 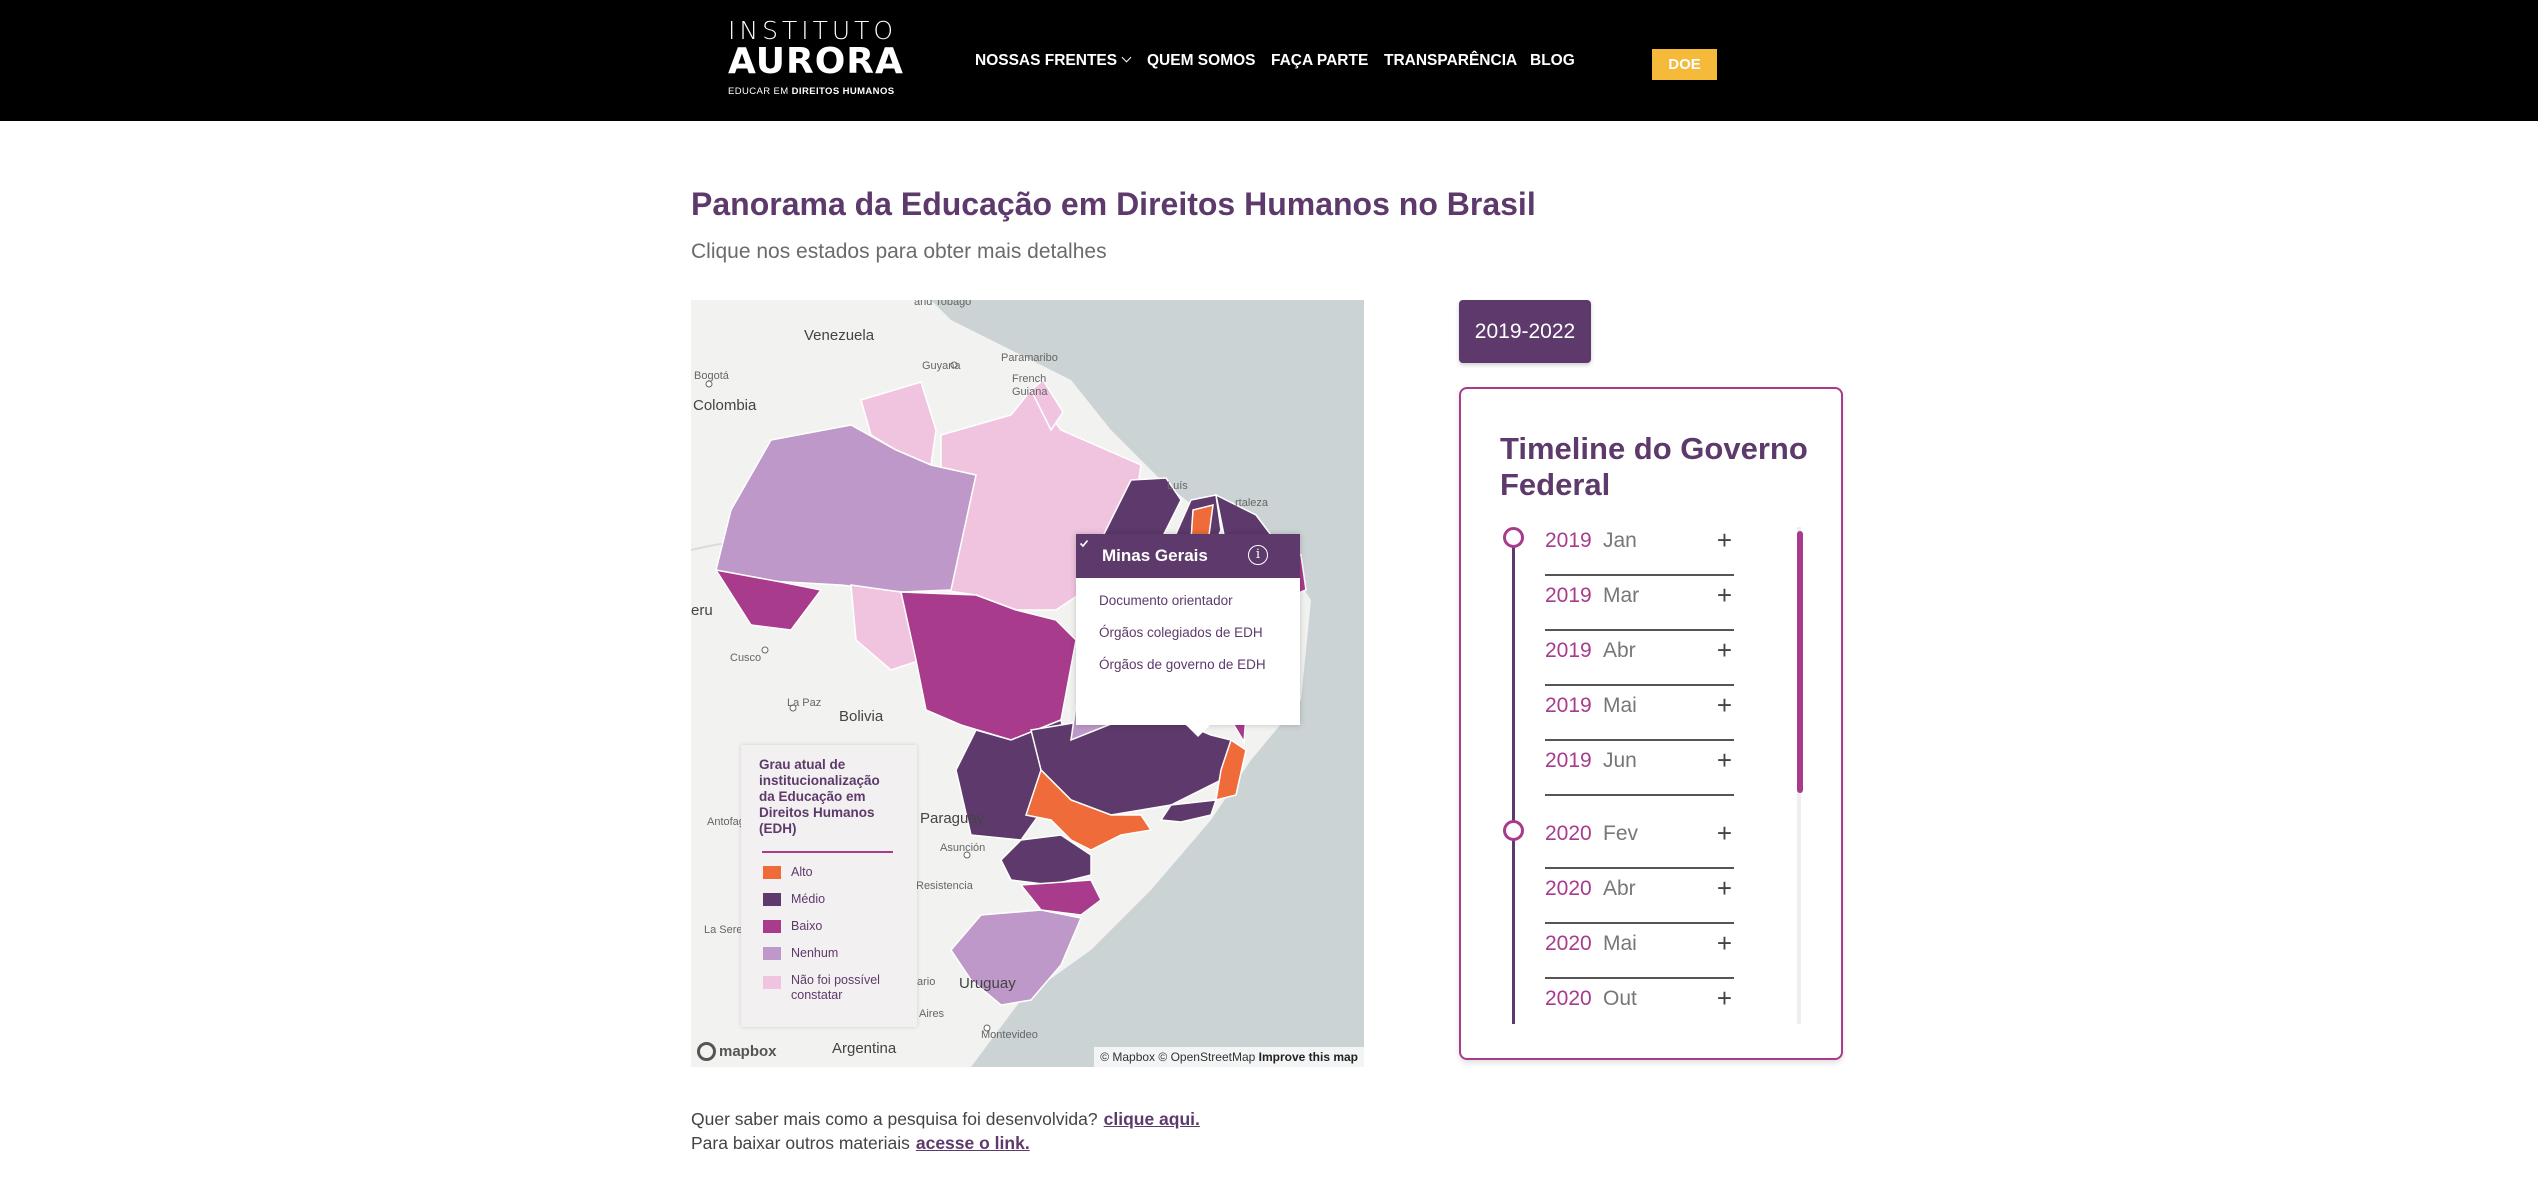 What do you see at coordinates (1009, 1035) in the screenshot?
I see `label-montevideo: Montevideo` at bounding box center [1009, 1035].